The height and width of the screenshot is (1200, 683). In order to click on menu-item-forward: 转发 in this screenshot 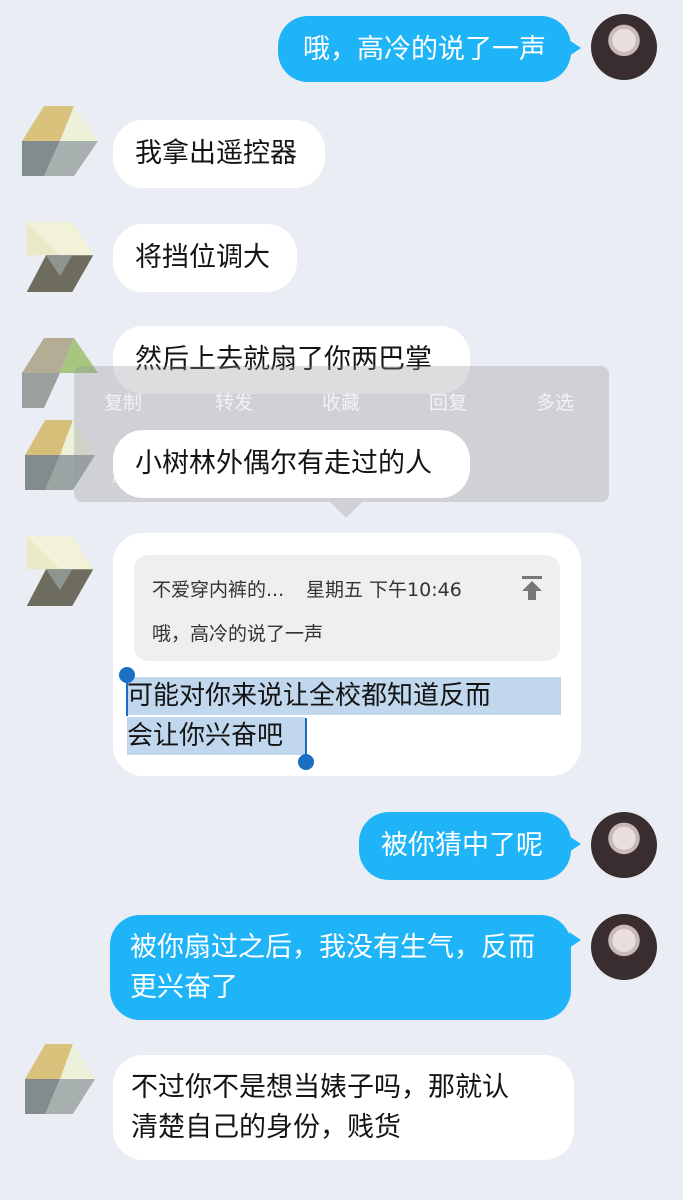, I will do `click(234, 401)`.